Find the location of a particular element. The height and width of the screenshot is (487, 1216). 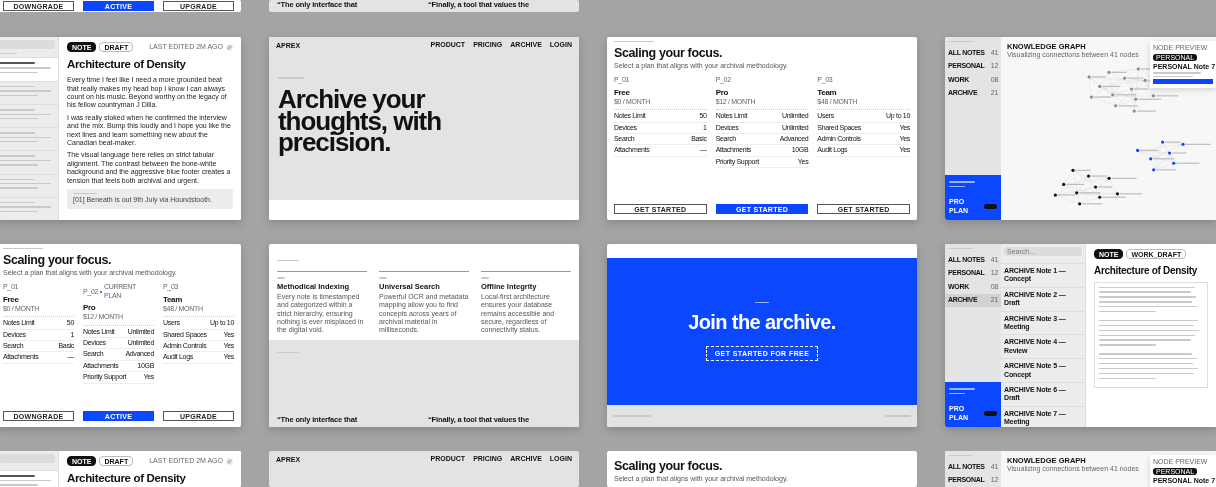

hero-headline: Archive your thoughts, with precision. is located at coordinates (360, 121).